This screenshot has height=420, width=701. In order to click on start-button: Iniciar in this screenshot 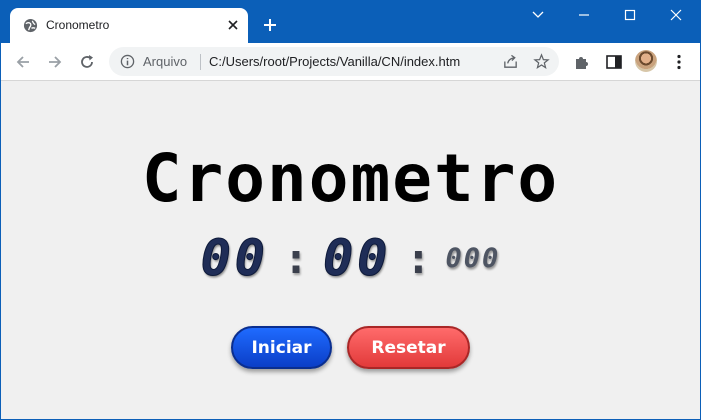, I will do `click(281, 347)`.